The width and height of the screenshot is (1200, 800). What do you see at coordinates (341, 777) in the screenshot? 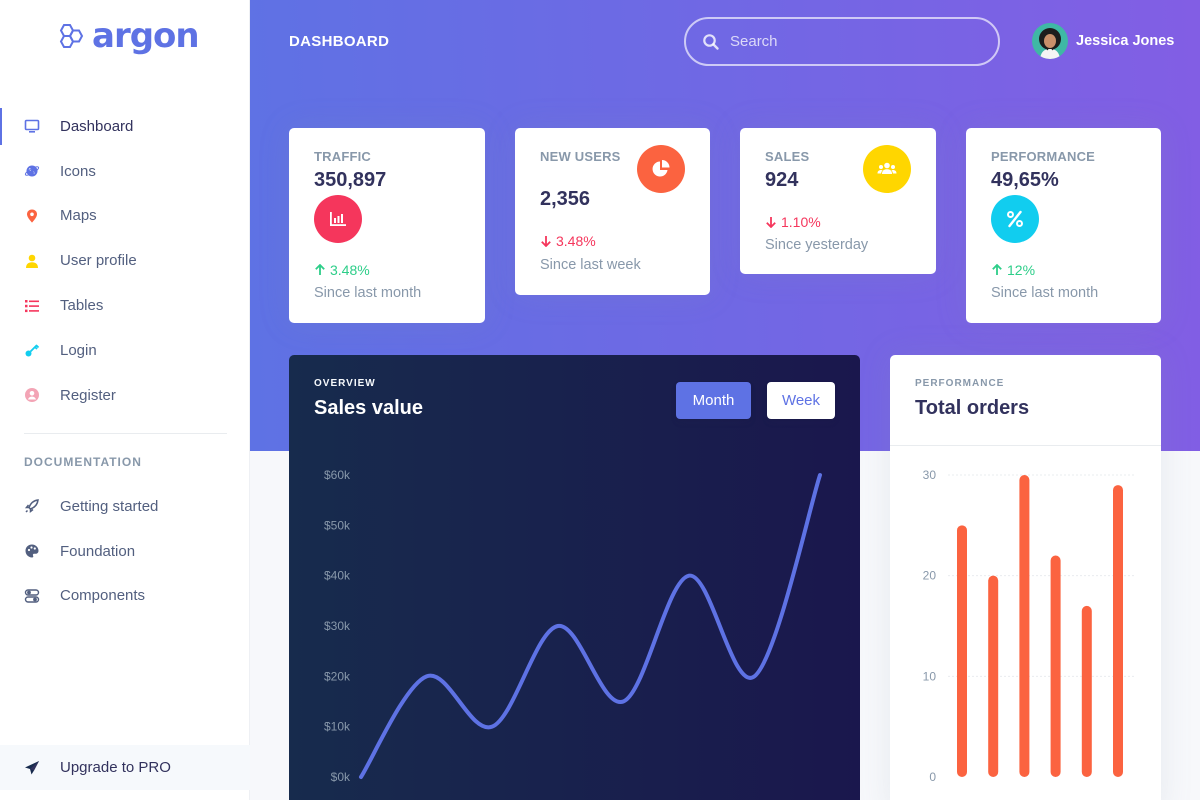
I see `y-tick-label: $0k` at bounding box center [341, 777].